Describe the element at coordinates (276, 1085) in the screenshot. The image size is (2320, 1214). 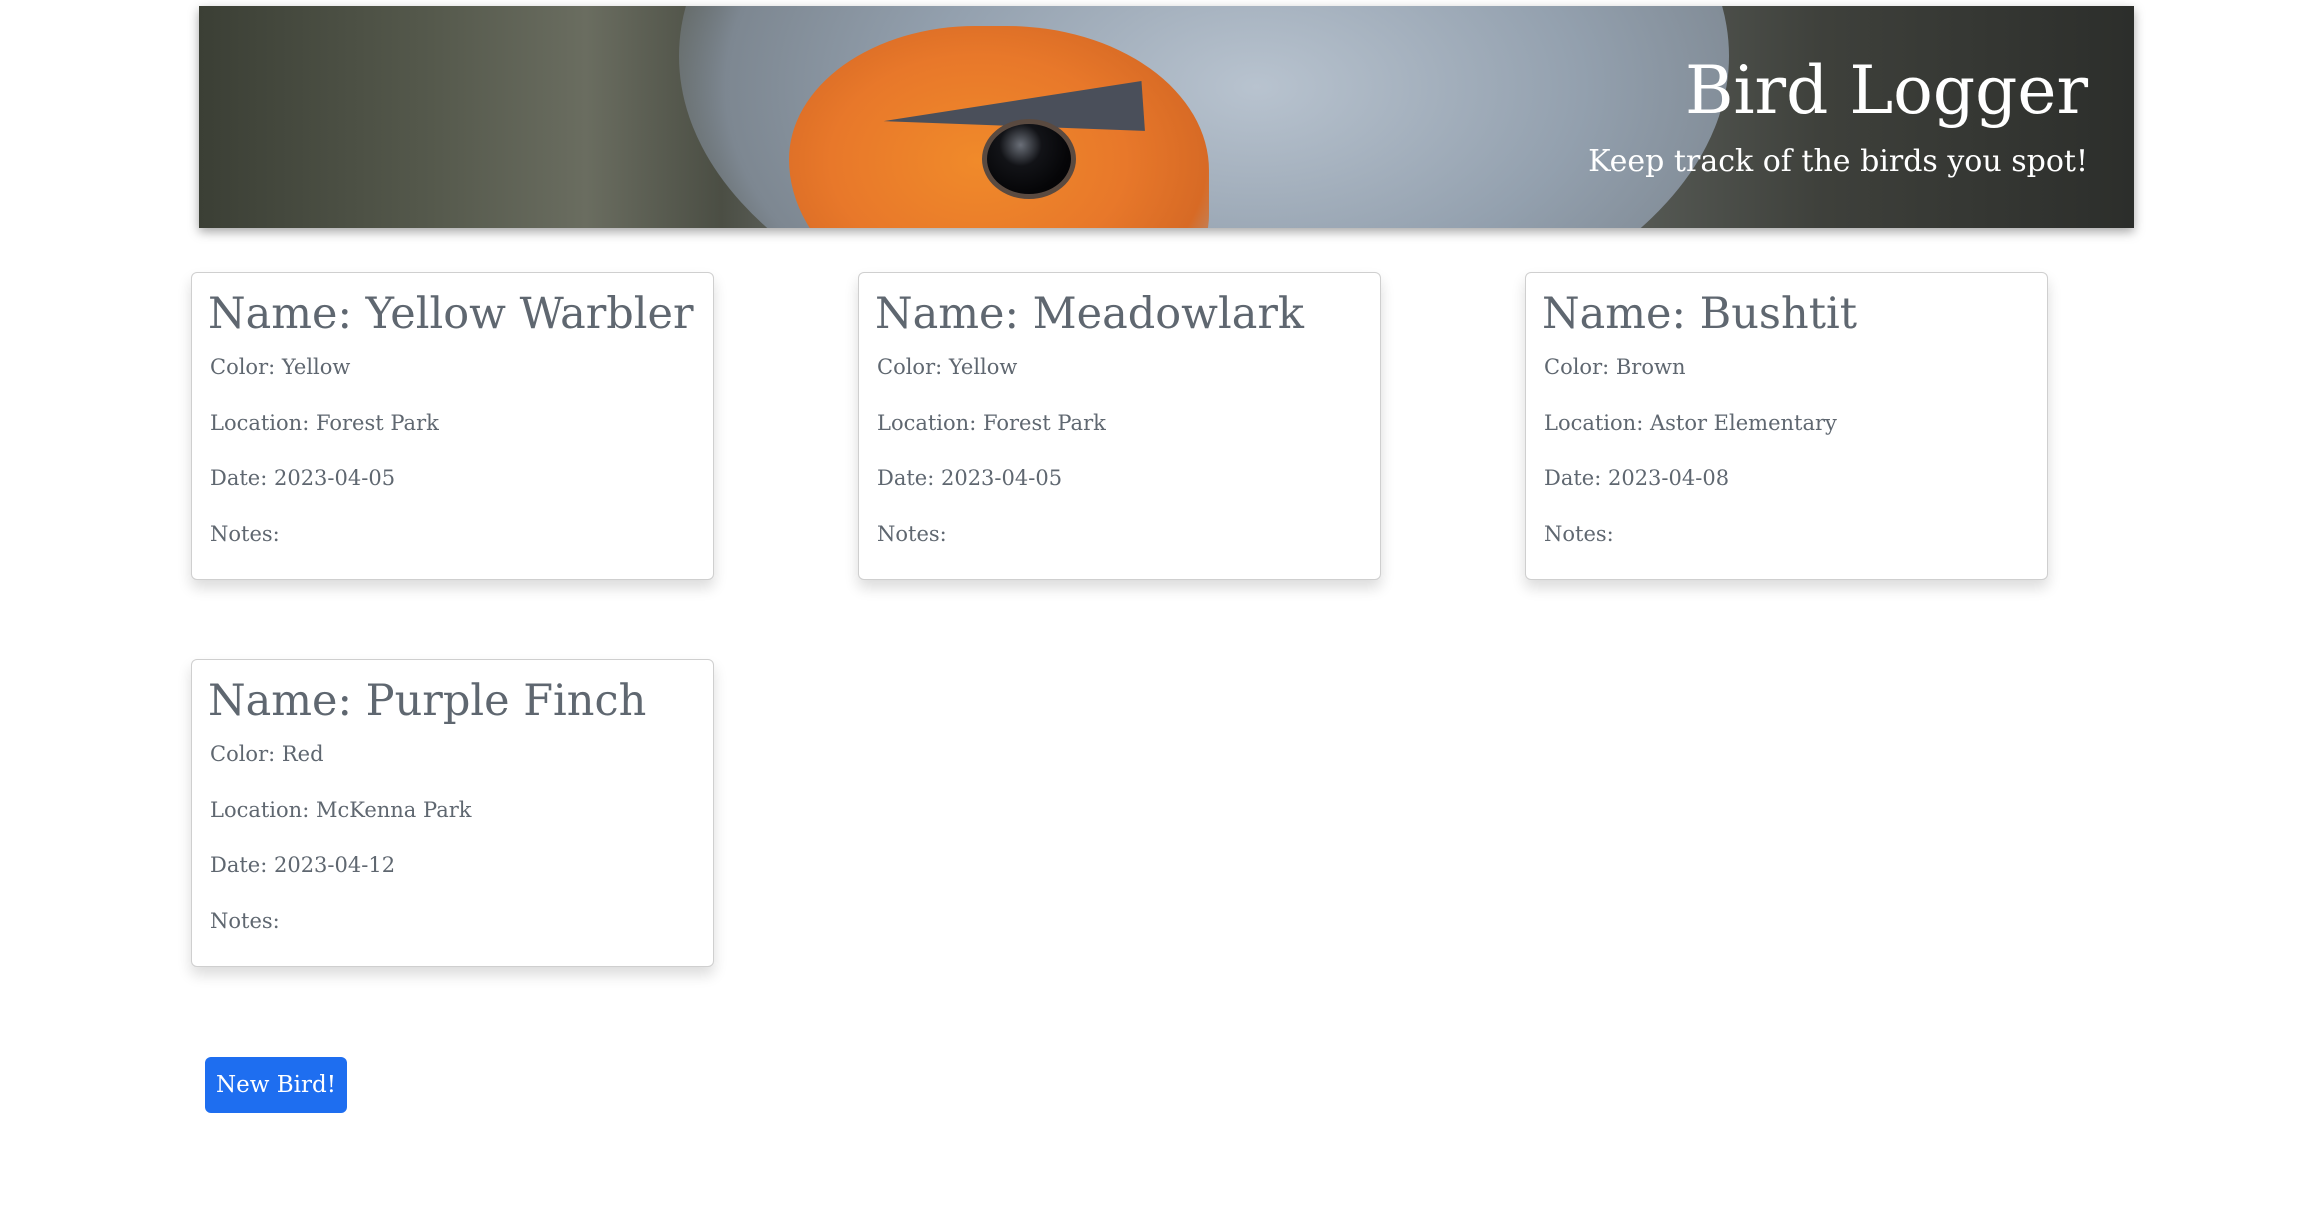
I see `new-bird-button: New Bird!` at that location.